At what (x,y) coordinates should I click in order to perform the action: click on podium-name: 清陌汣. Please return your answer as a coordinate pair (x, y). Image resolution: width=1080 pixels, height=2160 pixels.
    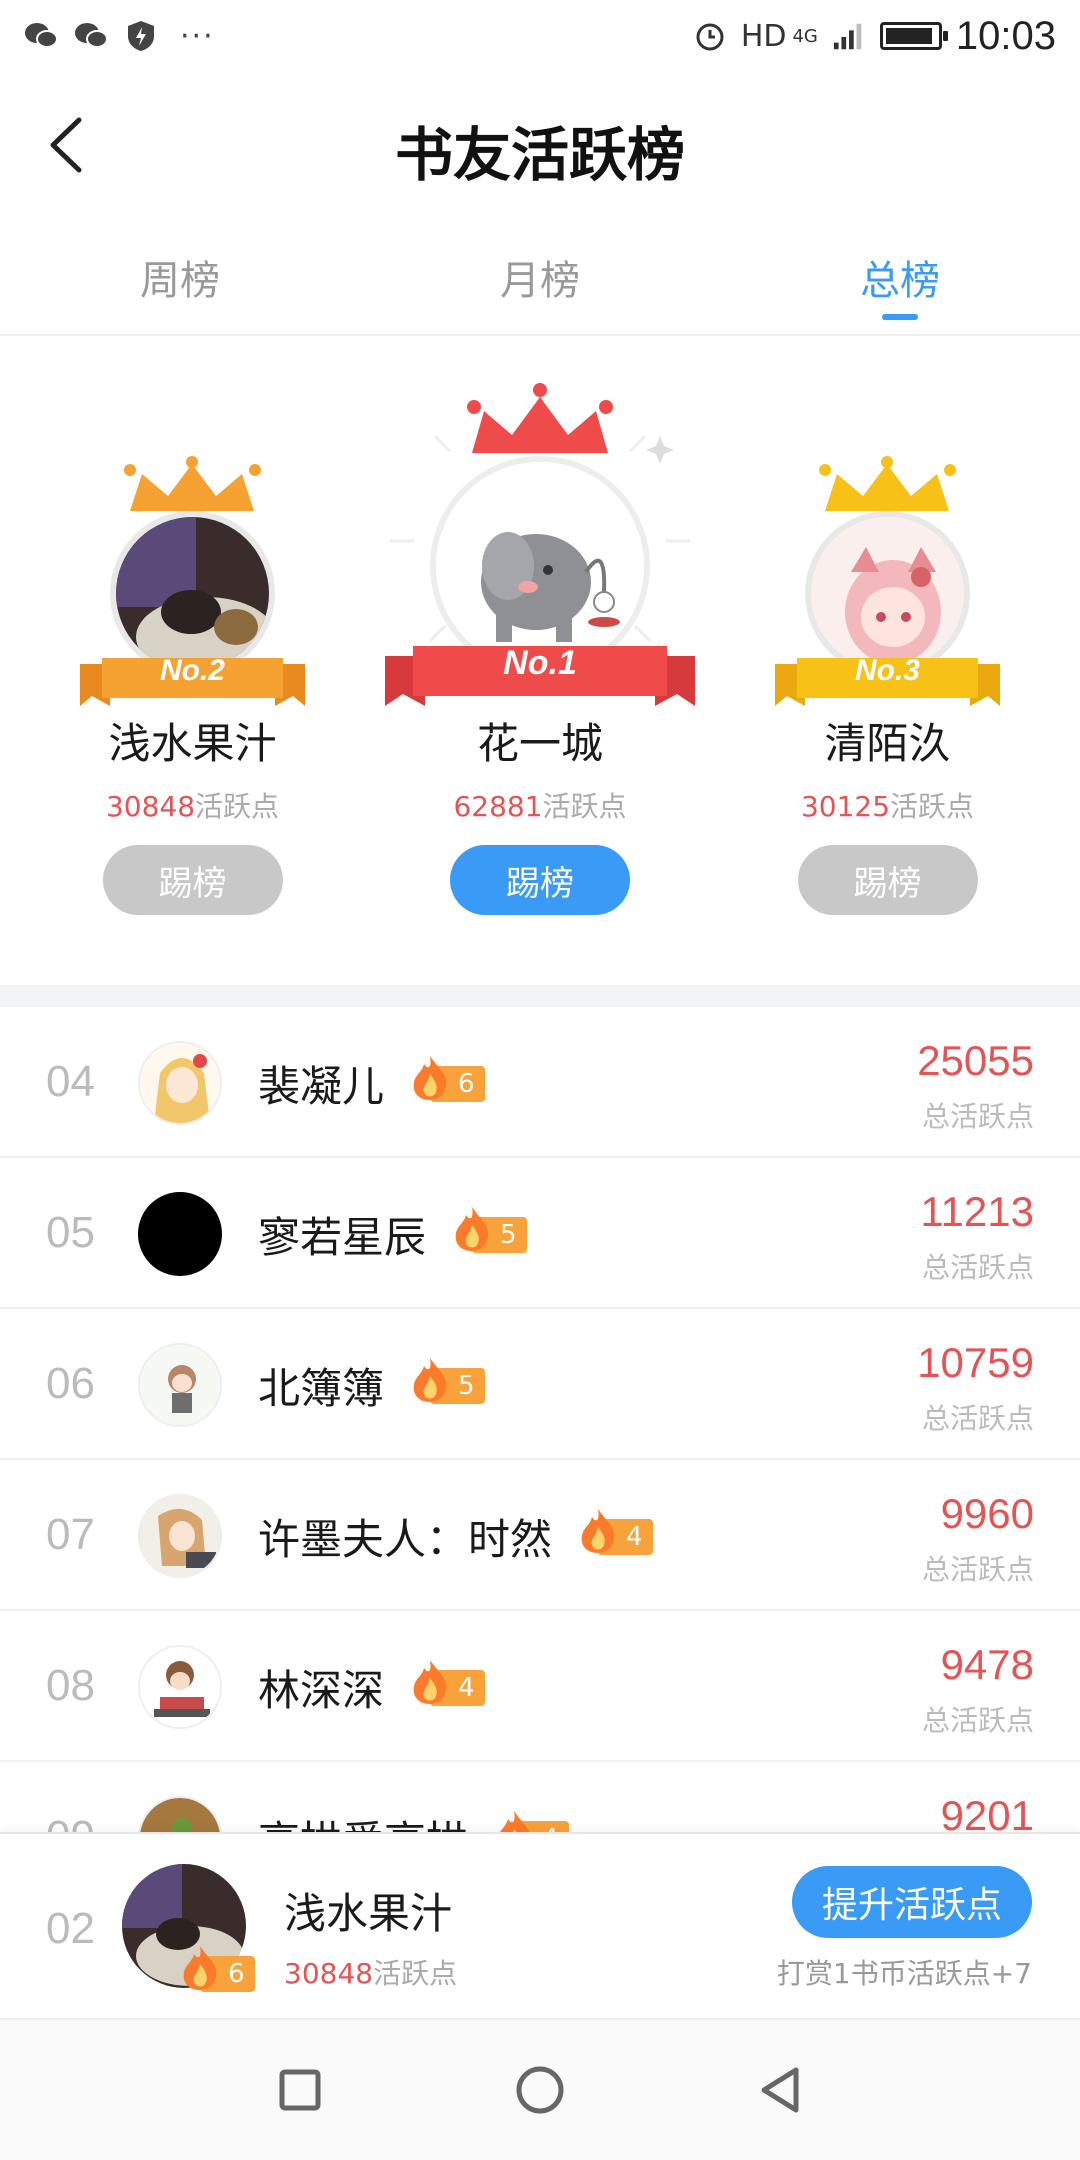
    Looking at the image, I should click on (887, 743).